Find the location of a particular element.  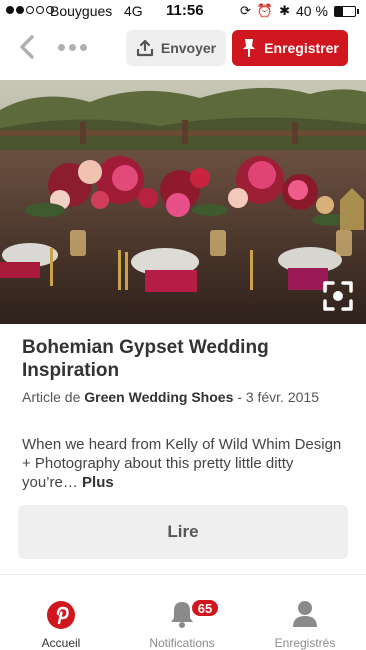

alarm-icon: ⏰ is located at coordinates (265, 10).